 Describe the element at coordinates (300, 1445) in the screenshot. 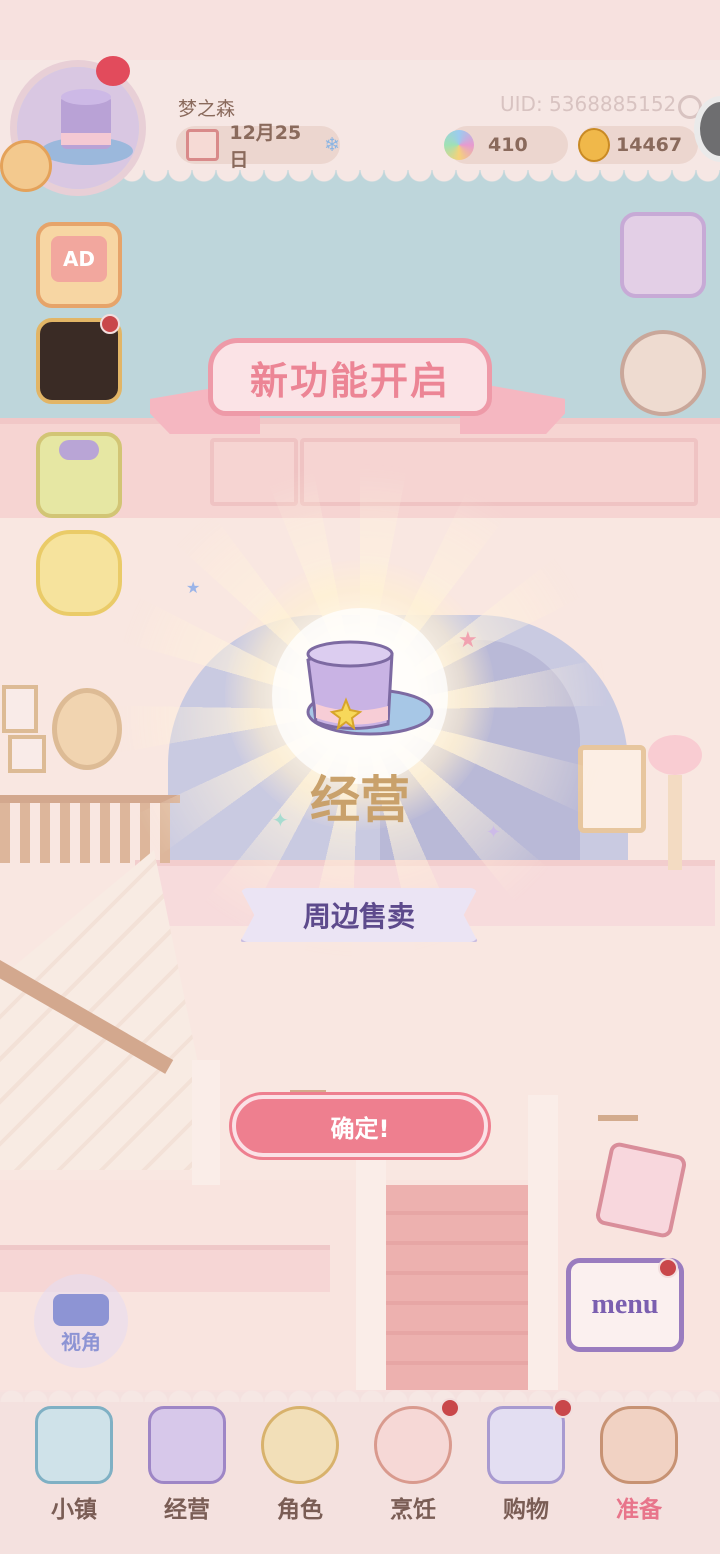

I see `character-icon` at that location.